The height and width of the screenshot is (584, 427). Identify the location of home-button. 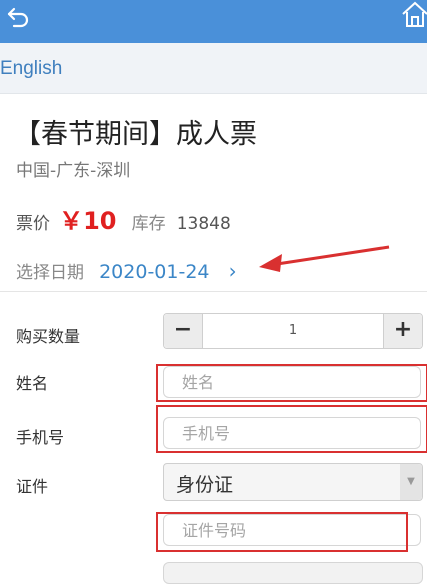
(414, 14).